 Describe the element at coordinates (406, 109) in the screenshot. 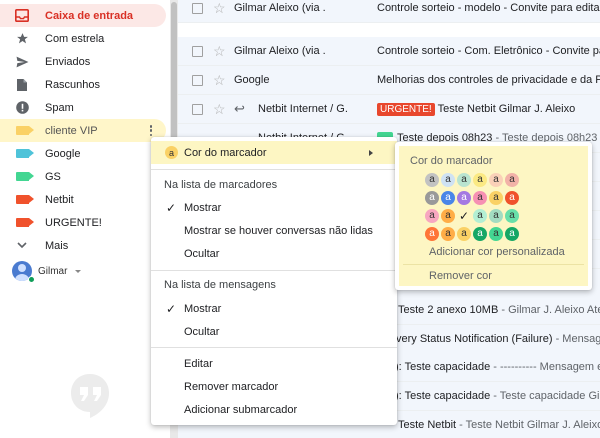

I see `label-badge-urgente: URGENTE!` at that location.